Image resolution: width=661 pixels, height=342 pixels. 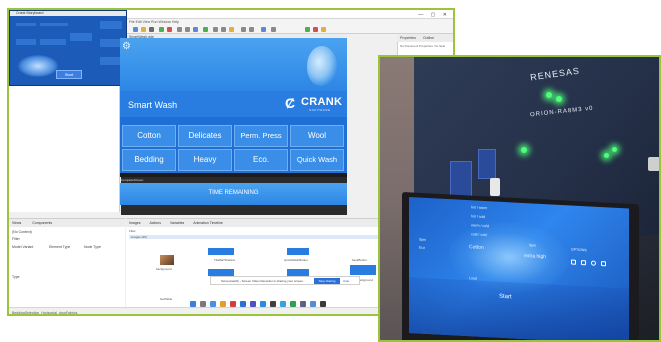 I want to click on cycle-label: Cotton, so click(x=149, y=135).